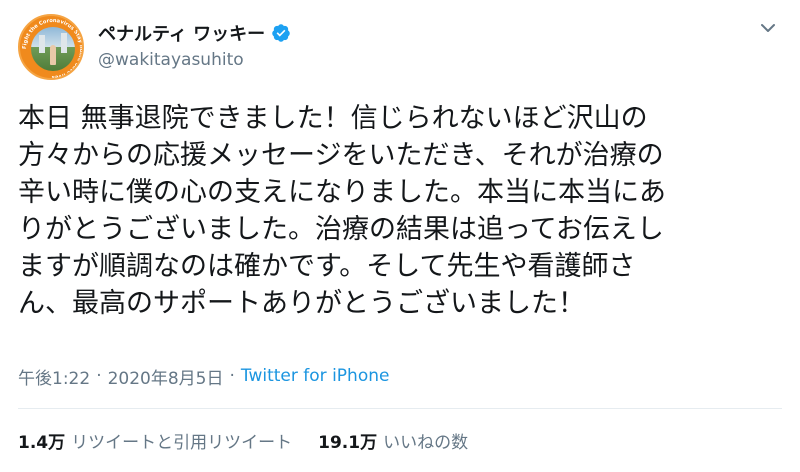  What do you see at coordinates (181, 440) in the screenshot?
I see `retweets-label: リツイートと引用リツイート` at bounding box center [181, 440].